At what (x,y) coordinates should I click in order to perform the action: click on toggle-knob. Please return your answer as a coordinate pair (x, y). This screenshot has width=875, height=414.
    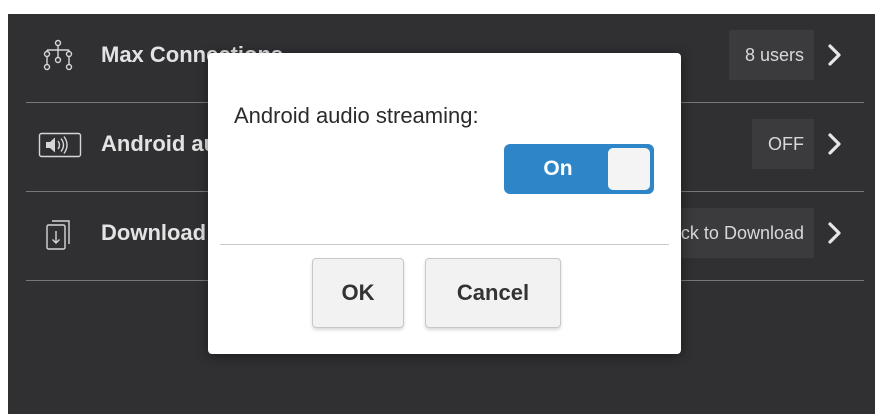
    Looking at the image, I should click on (629, 169).